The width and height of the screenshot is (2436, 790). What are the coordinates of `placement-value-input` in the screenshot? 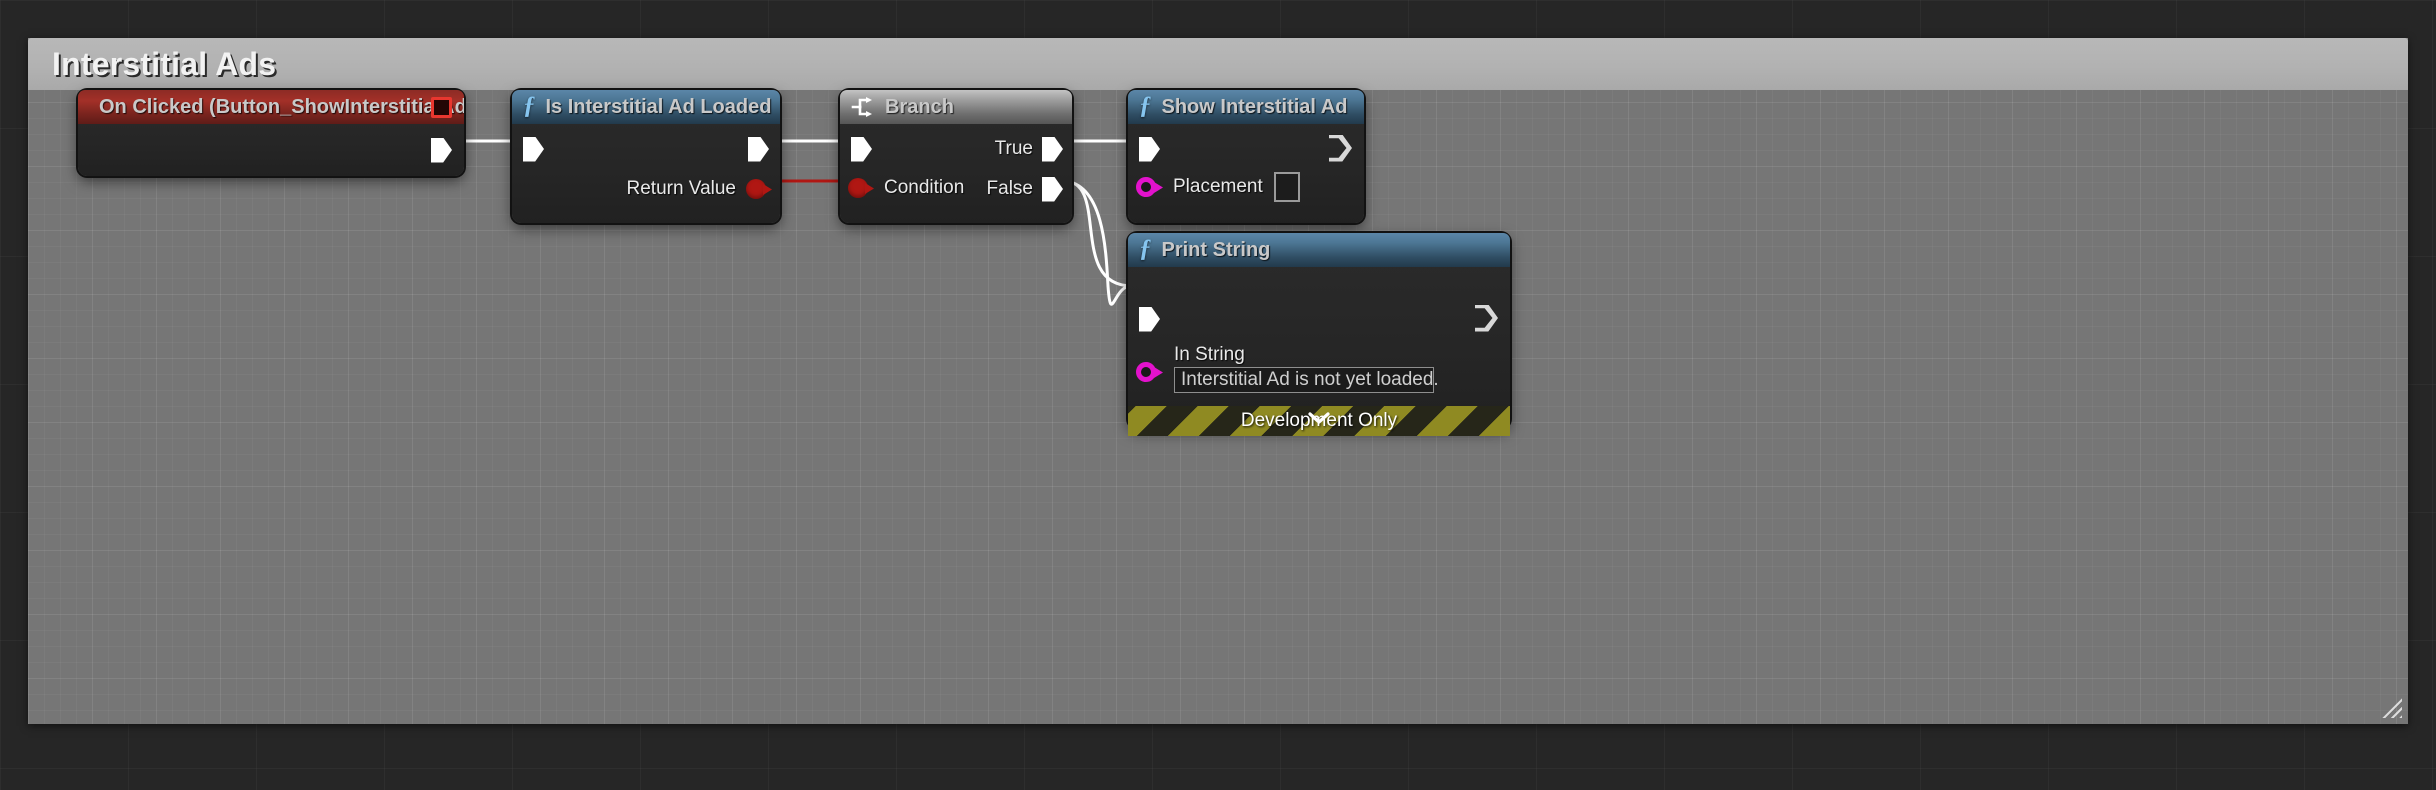 It's located at (1286, 187).